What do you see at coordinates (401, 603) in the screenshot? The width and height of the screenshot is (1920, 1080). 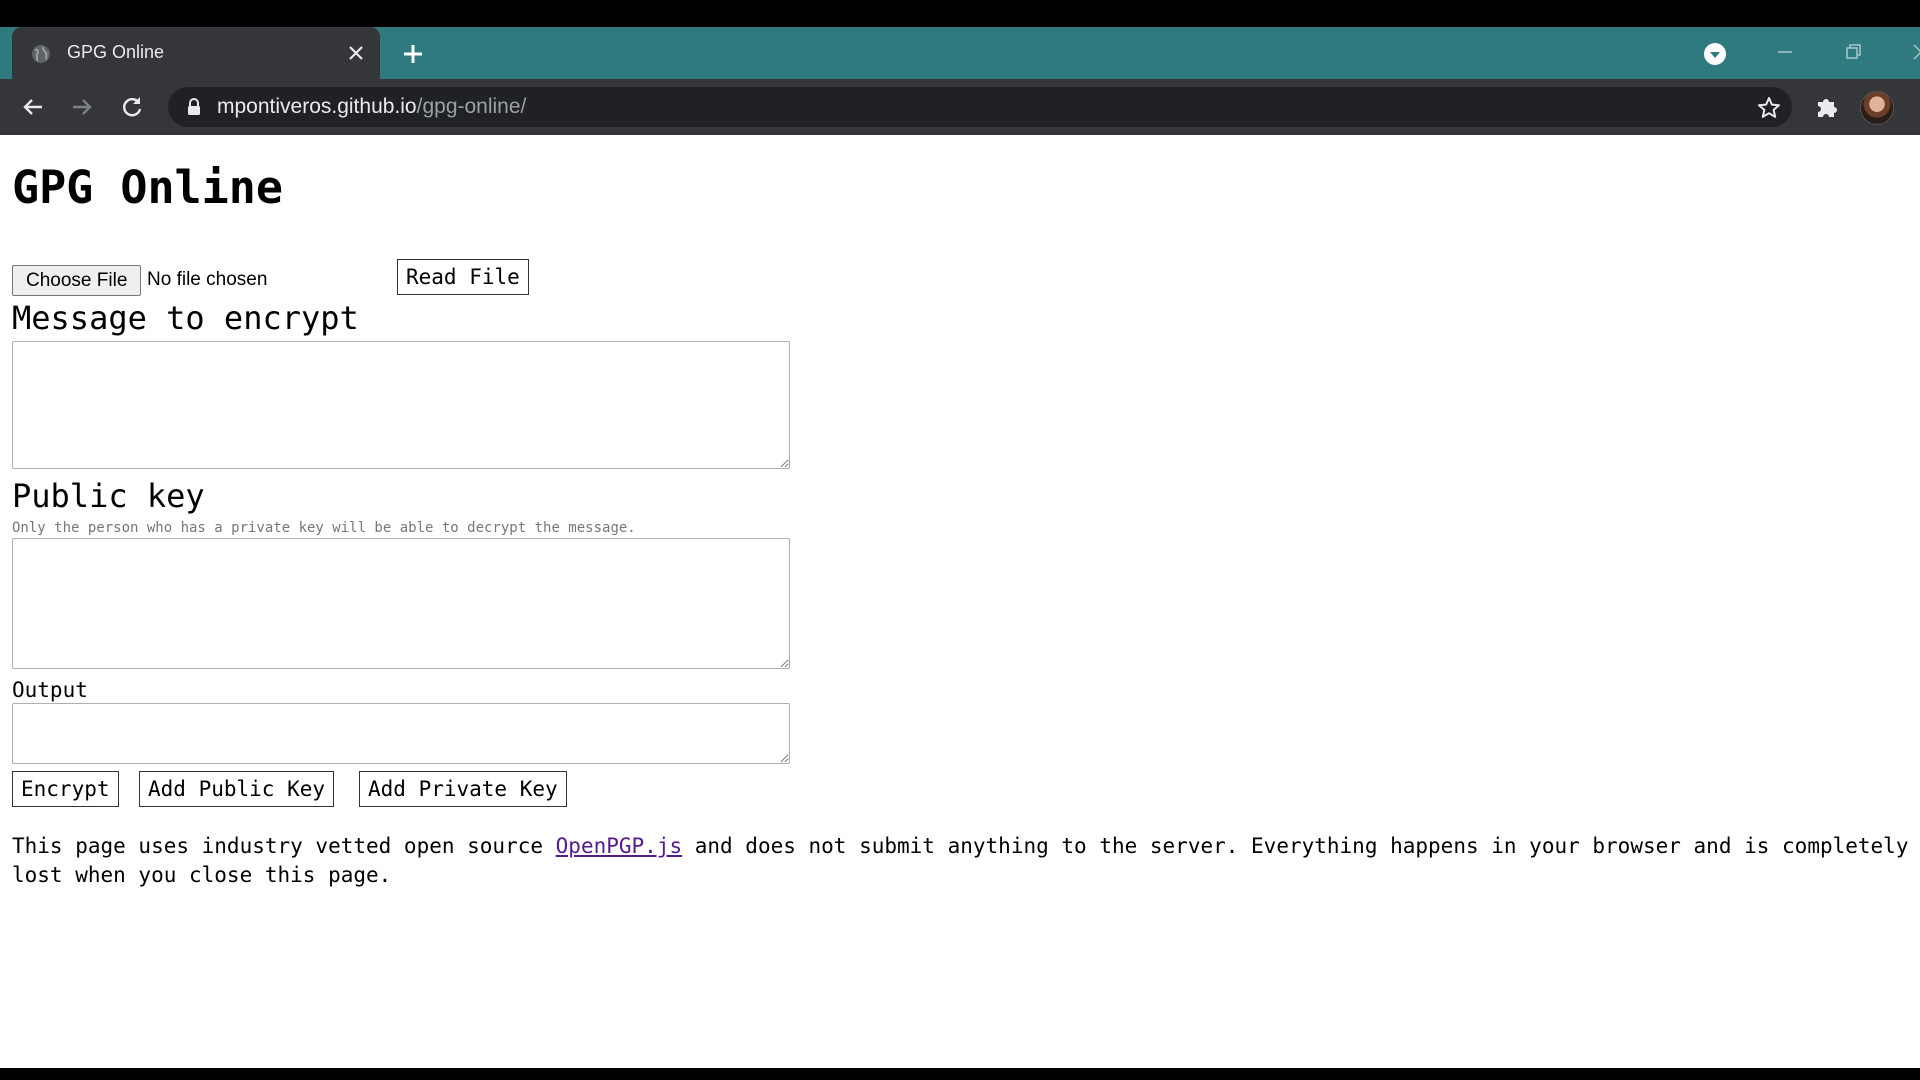 I see `public-key-textarea` at bounding box center [401, 603].